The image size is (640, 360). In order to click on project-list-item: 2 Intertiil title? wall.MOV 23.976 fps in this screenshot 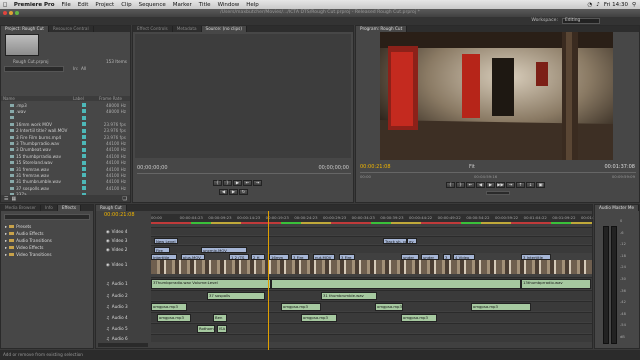, I will do `click(65, 131)`.